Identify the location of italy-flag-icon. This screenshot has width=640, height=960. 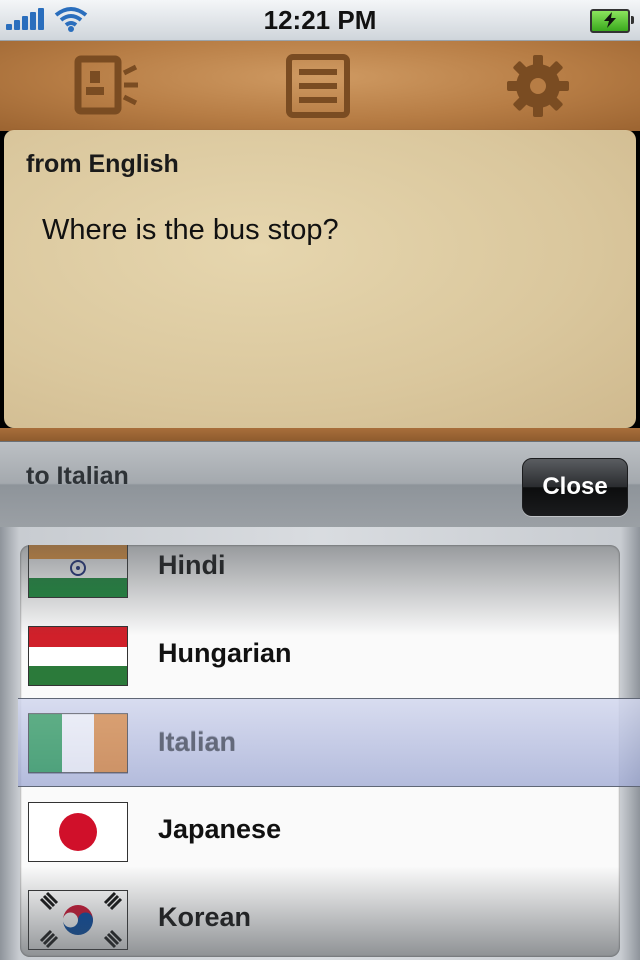
(78, 743).